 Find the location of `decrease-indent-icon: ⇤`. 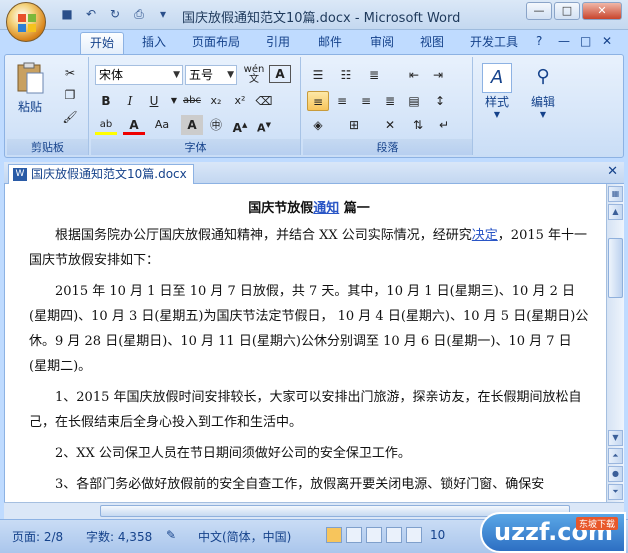

decrease-indent-icon: ⇤ is located at coordinates (414, 75).